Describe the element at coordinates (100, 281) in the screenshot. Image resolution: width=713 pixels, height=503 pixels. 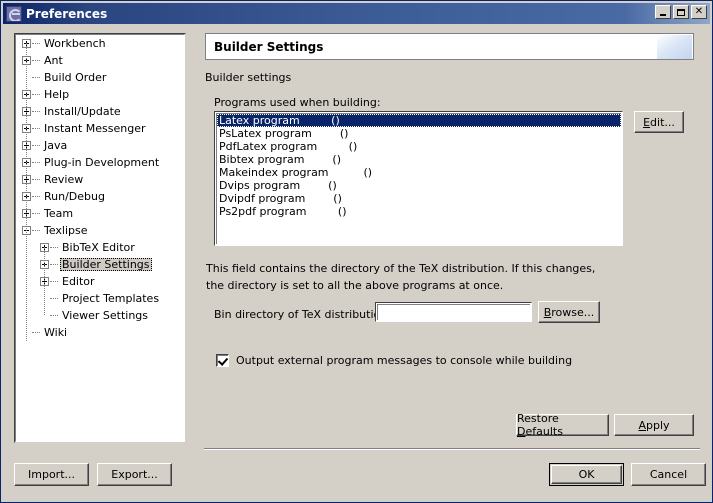
I see `tree-item-editor: Editor` at that location.